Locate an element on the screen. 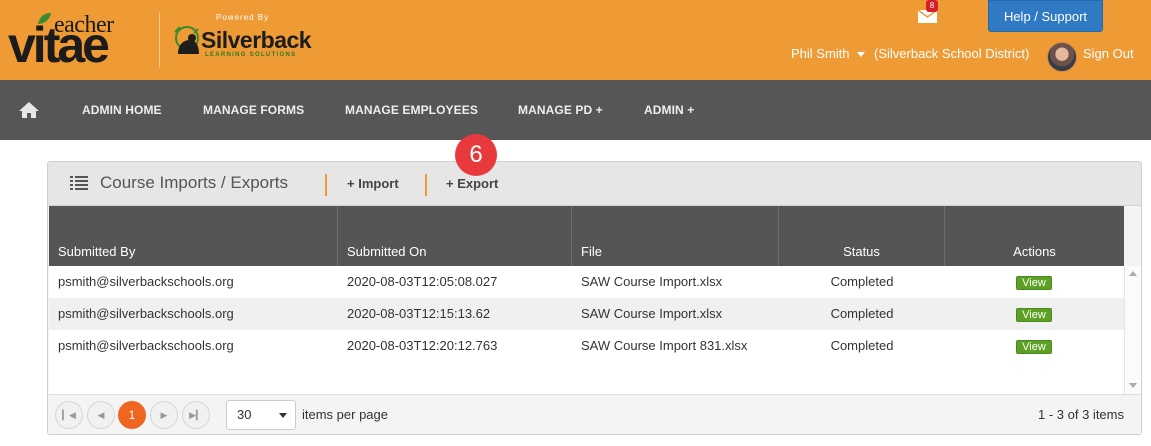 The image size is (1151, 446). next-page-icon: ▶ is located at coordinates (164, 415).